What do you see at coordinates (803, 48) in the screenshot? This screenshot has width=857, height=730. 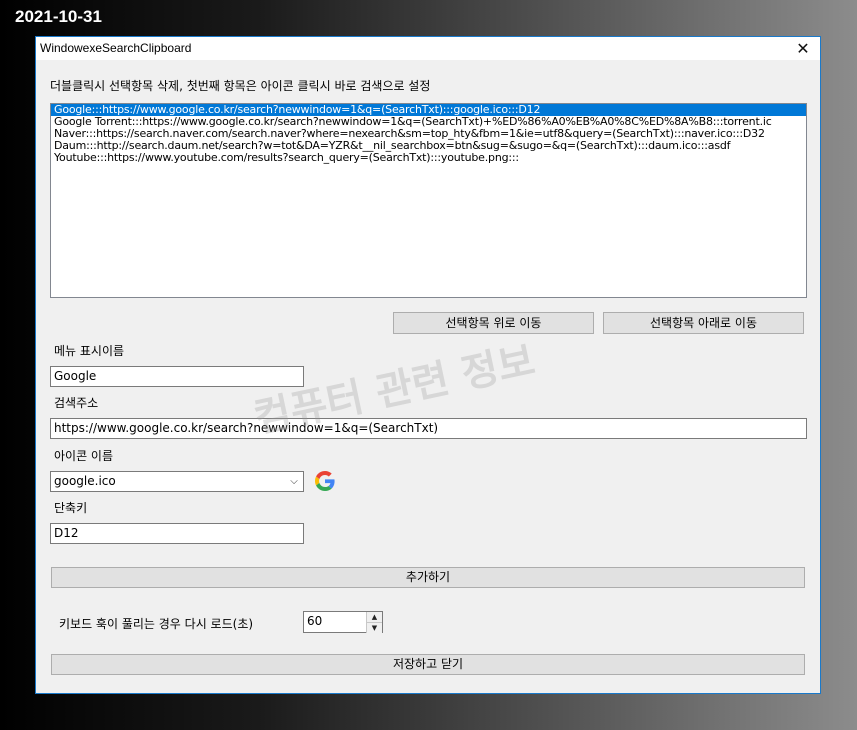 I see `close-icon: ✕` at bounding box center [803, 48].